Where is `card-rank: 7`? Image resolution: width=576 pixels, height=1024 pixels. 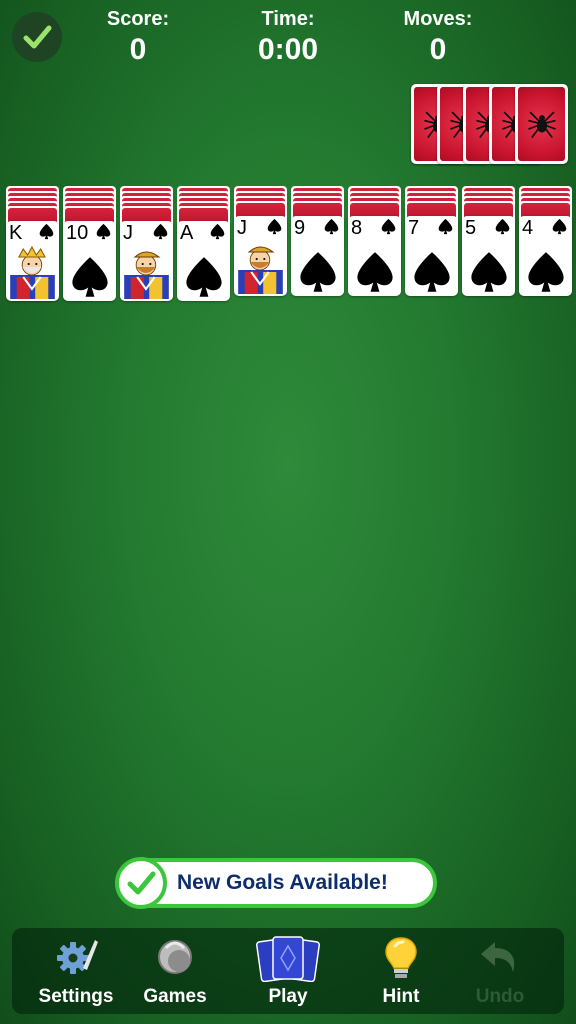 card-rank: 7 is located at coordinates (414, 228).